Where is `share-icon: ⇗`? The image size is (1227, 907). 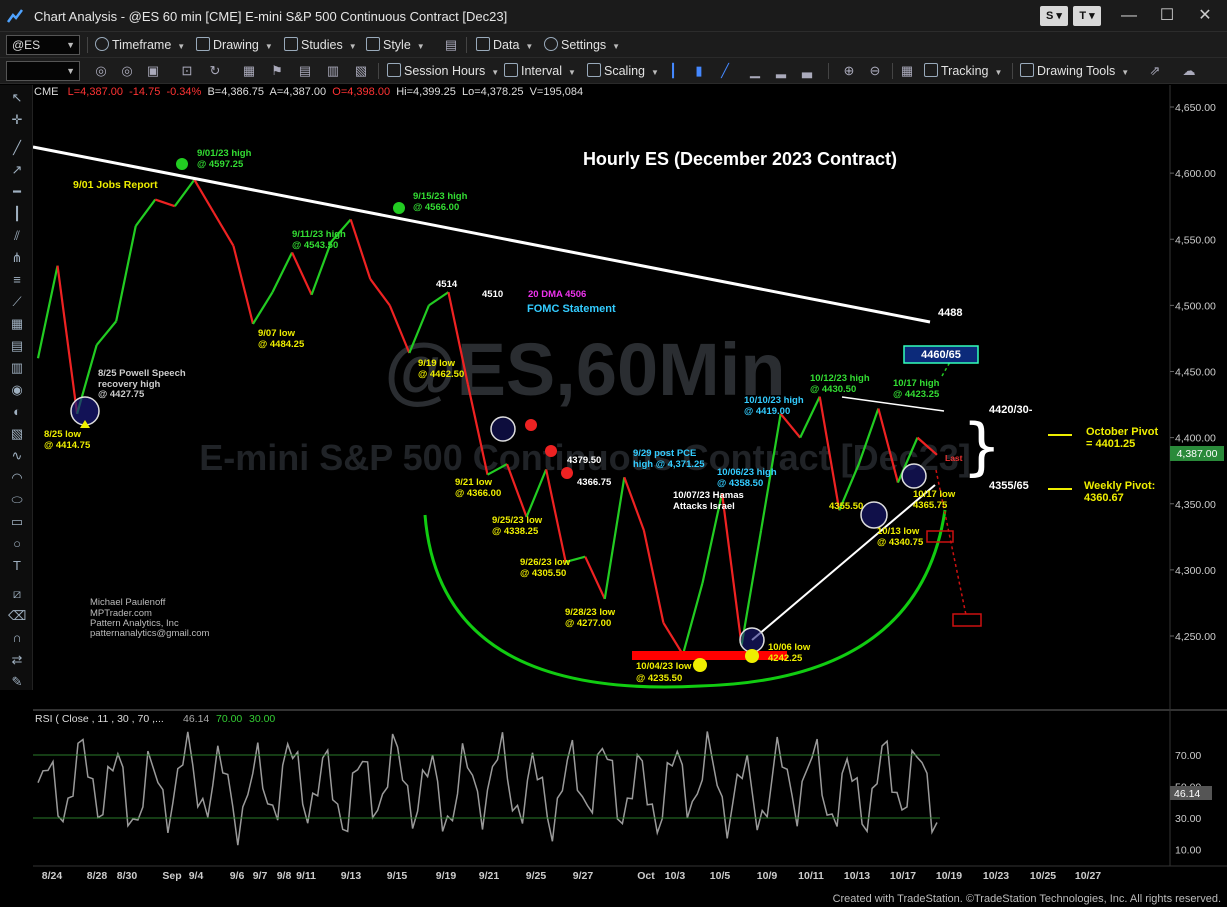
share-icon: ⇗ is located at coordinates (1155, 71).